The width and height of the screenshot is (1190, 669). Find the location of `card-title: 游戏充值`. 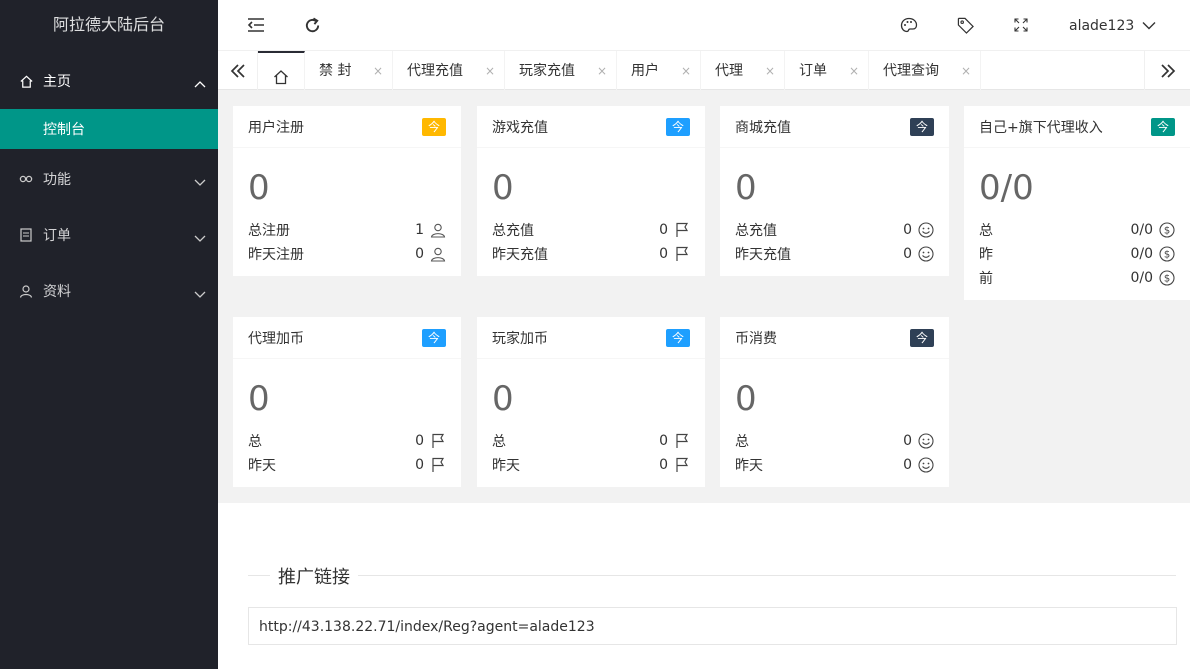

card-title: 游戏充值 is located at coordinates (520, 127).